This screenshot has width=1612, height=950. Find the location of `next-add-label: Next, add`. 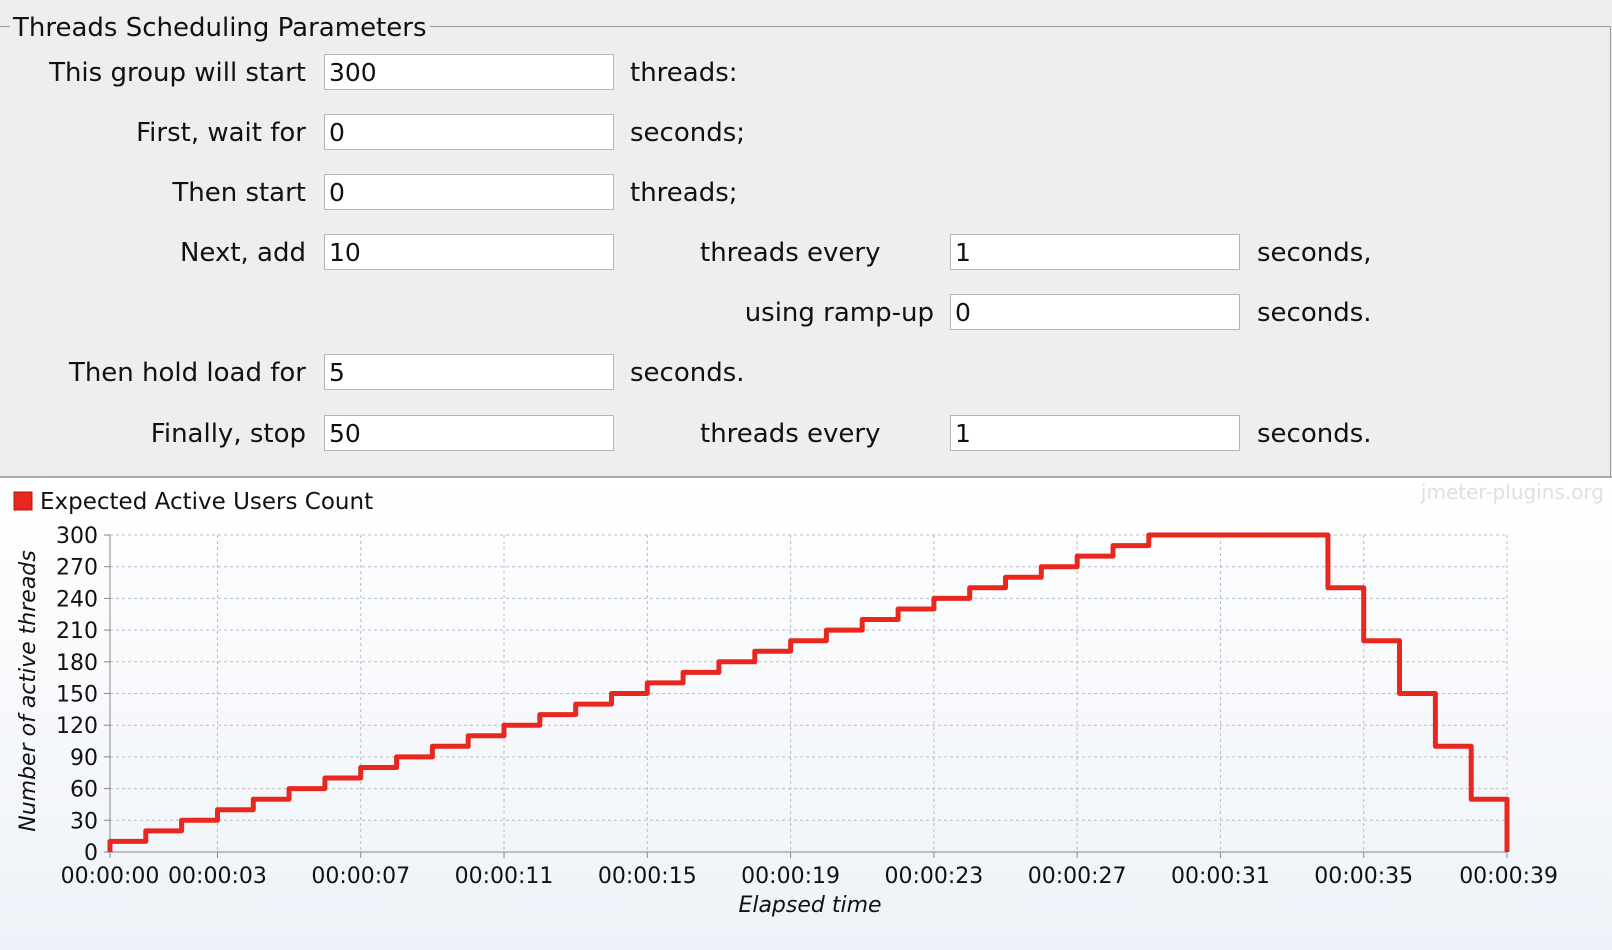

next-add-label: Next, add is located at coordinates (242, 253).